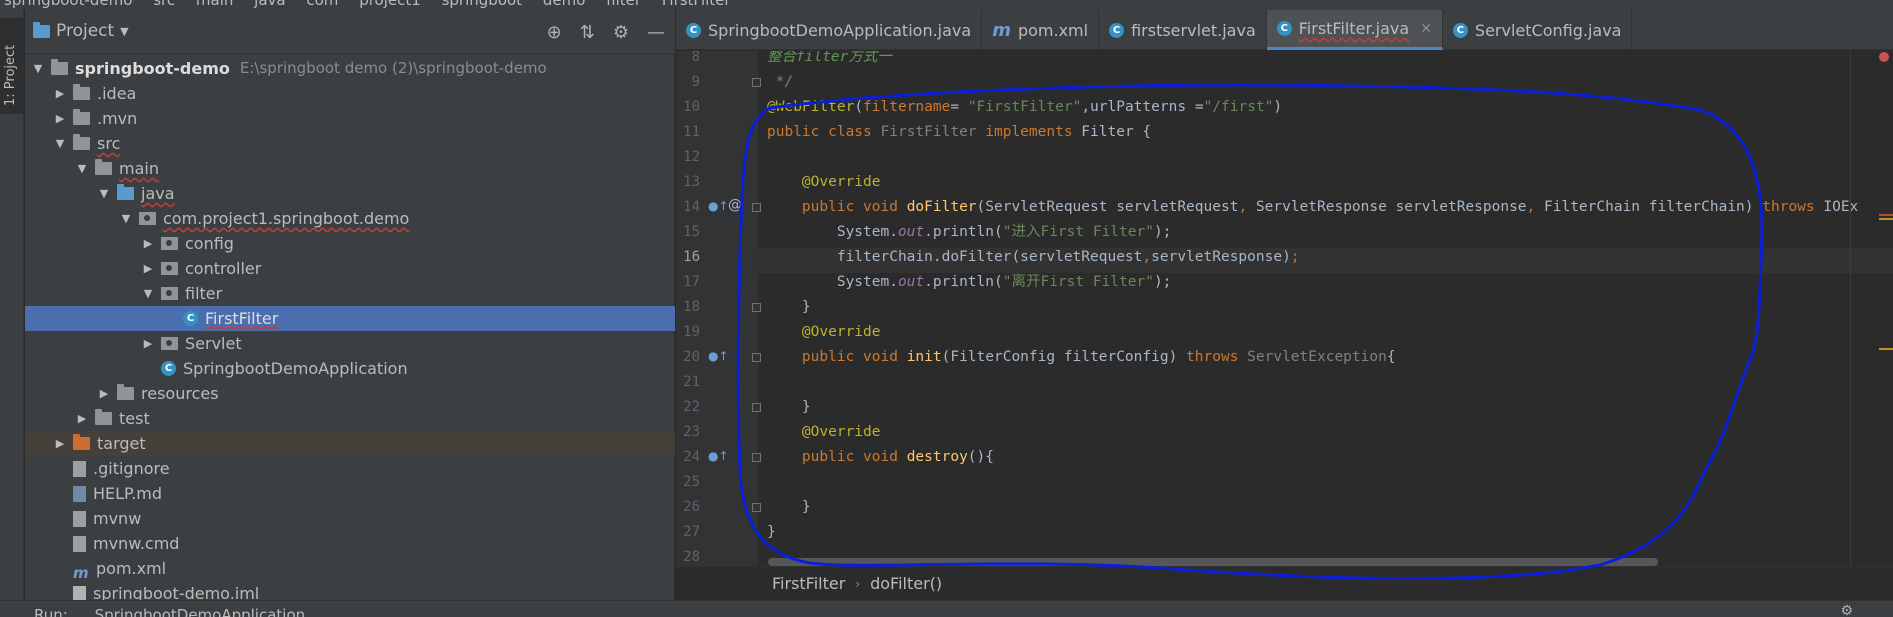 The height and width of the screenshot is (617, 1893). Describe the element at coordinates (1538, 30) in the screenshot. I see `tab-servletconfig: C ServletConfig.java` at that location.